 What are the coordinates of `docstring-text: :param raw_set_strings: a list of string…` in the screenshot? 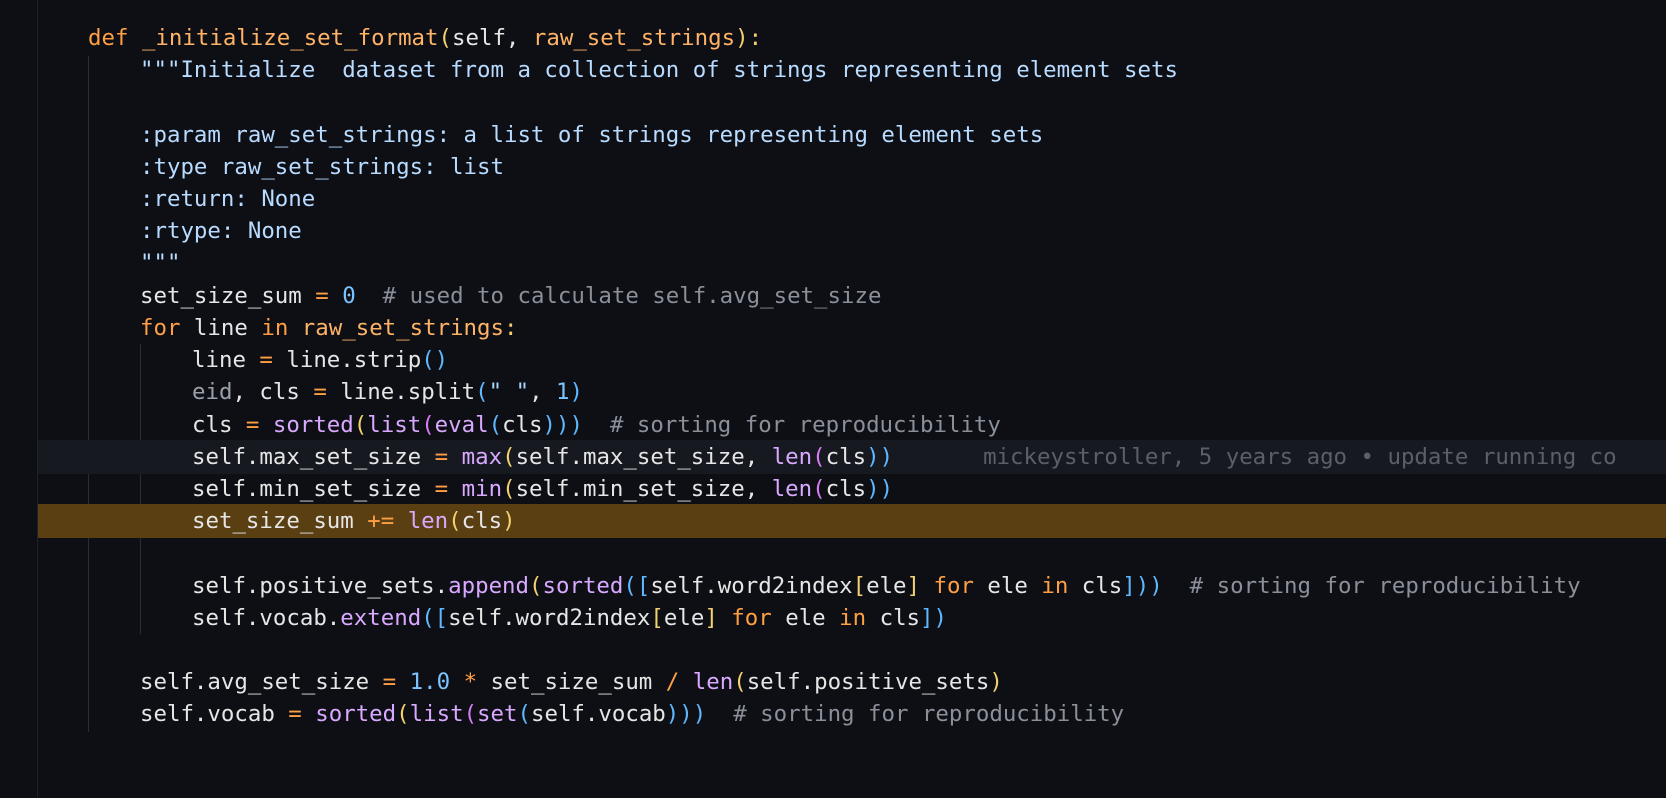 It's located at (592, 135).